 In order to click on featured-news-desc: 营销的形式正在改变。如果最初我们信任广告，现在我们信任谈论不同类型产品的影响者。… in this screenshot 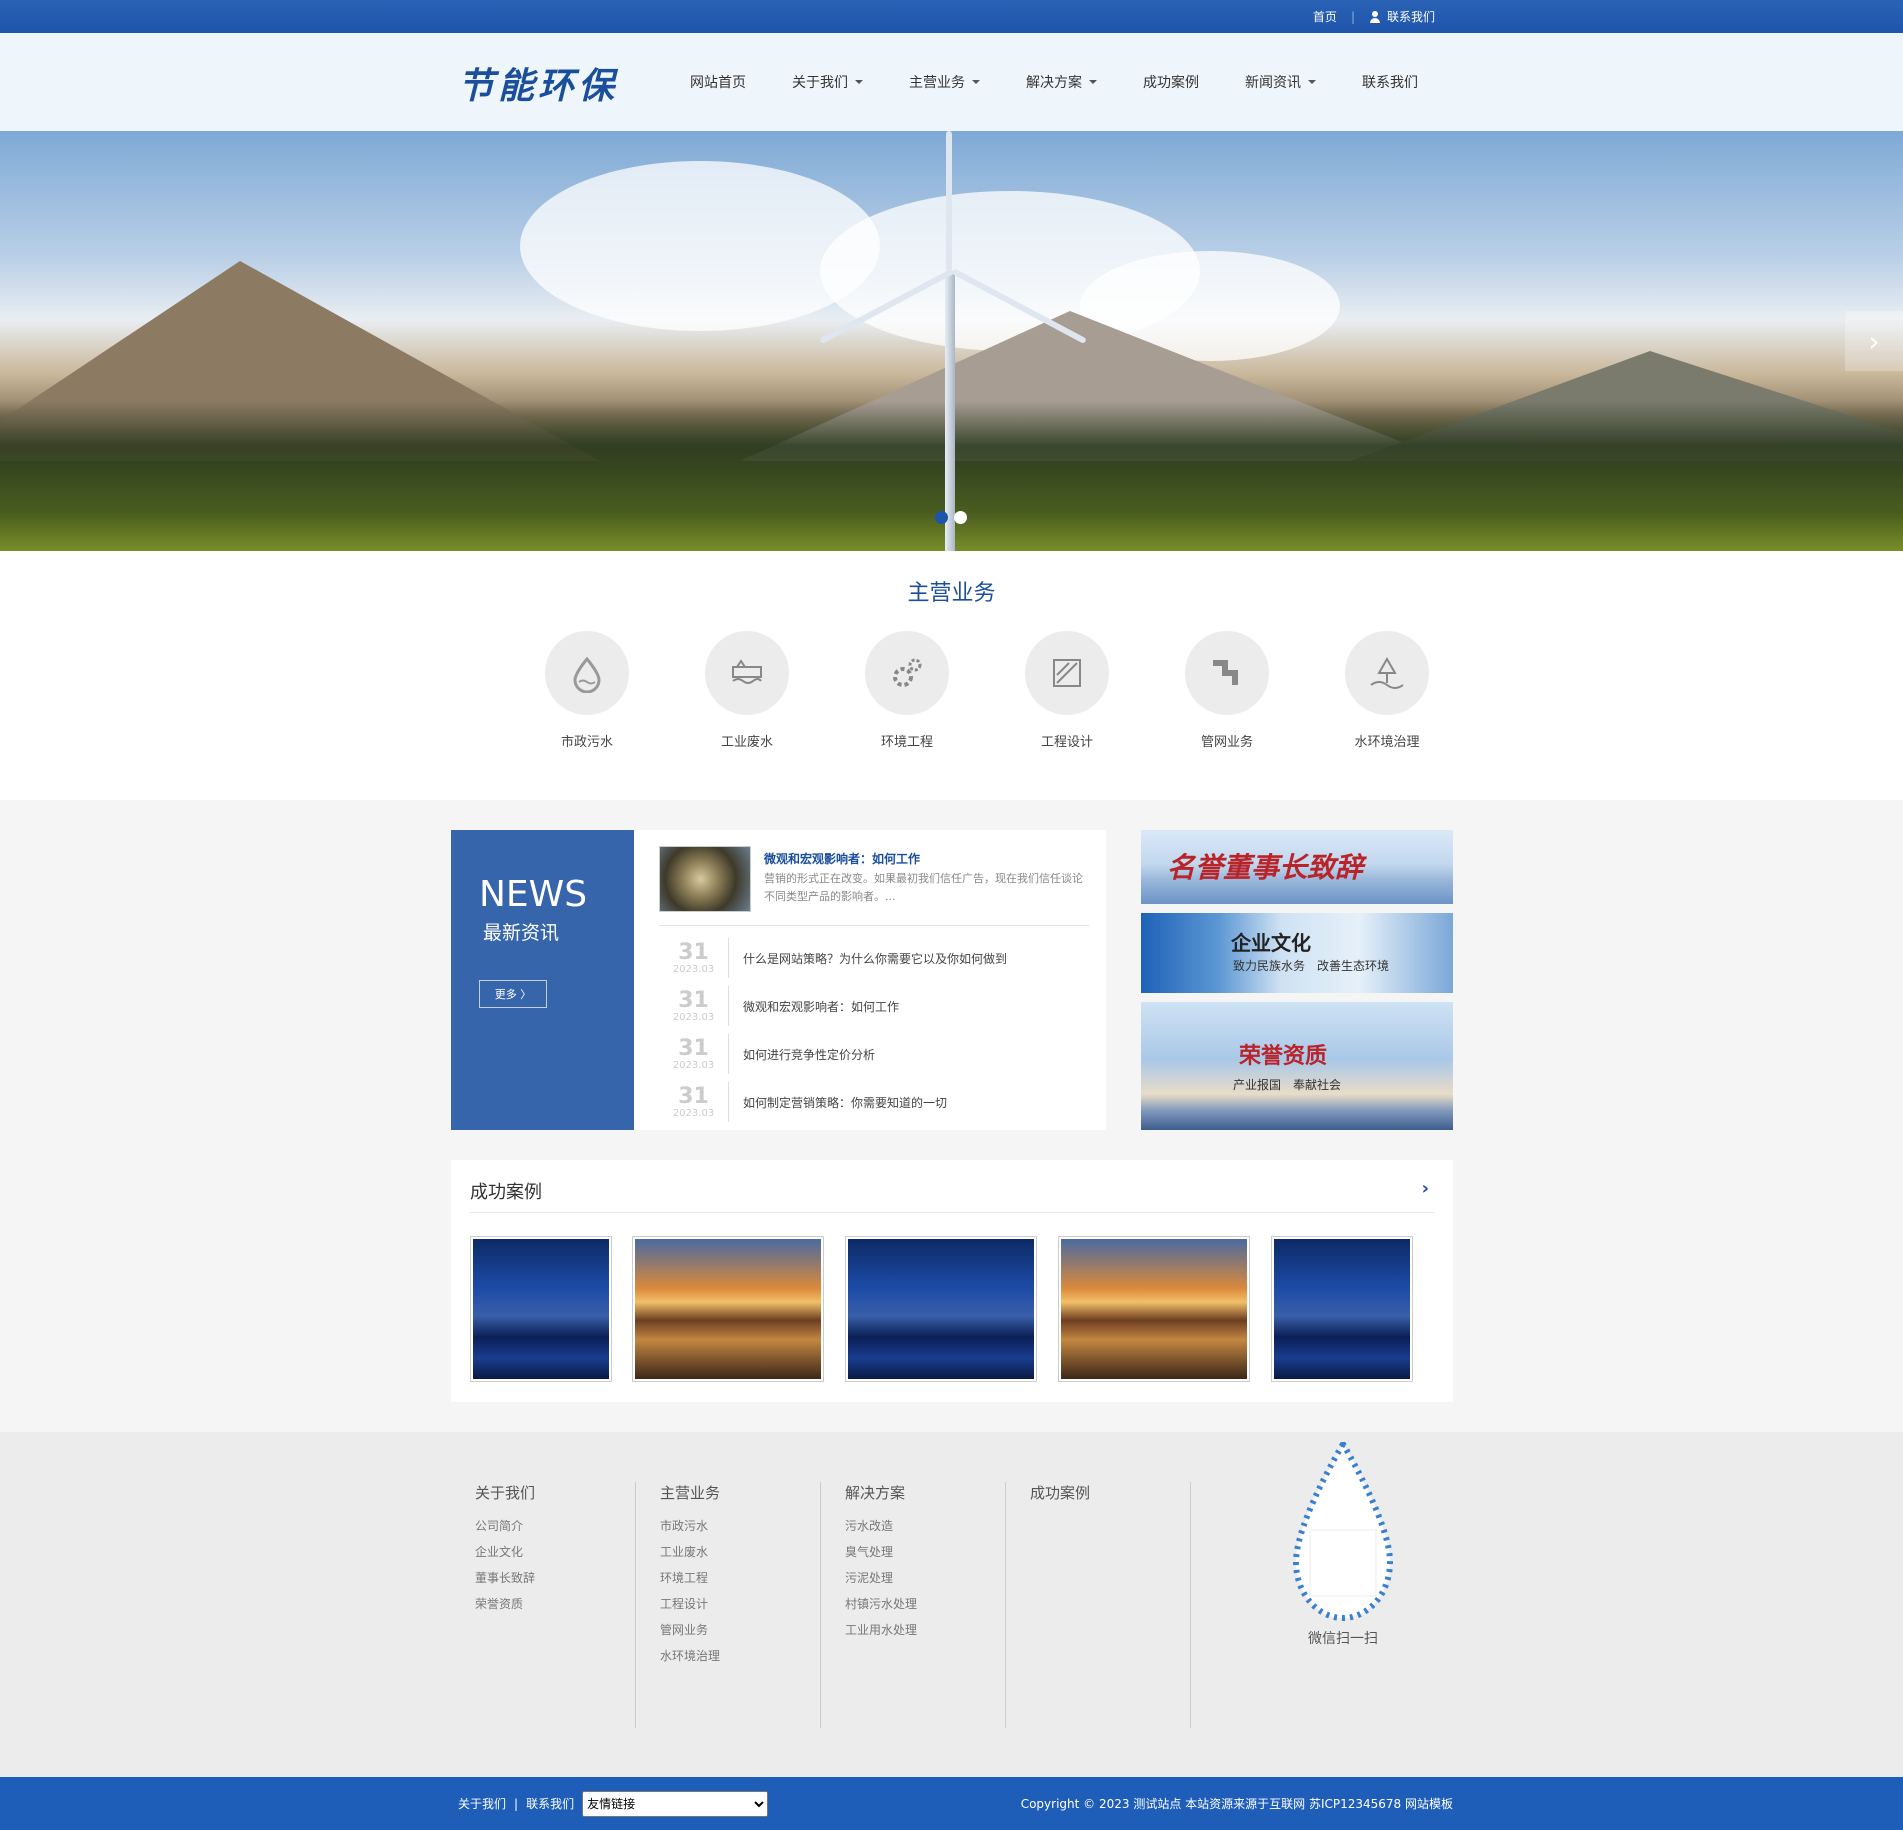, I will do `click(923, 887)`.